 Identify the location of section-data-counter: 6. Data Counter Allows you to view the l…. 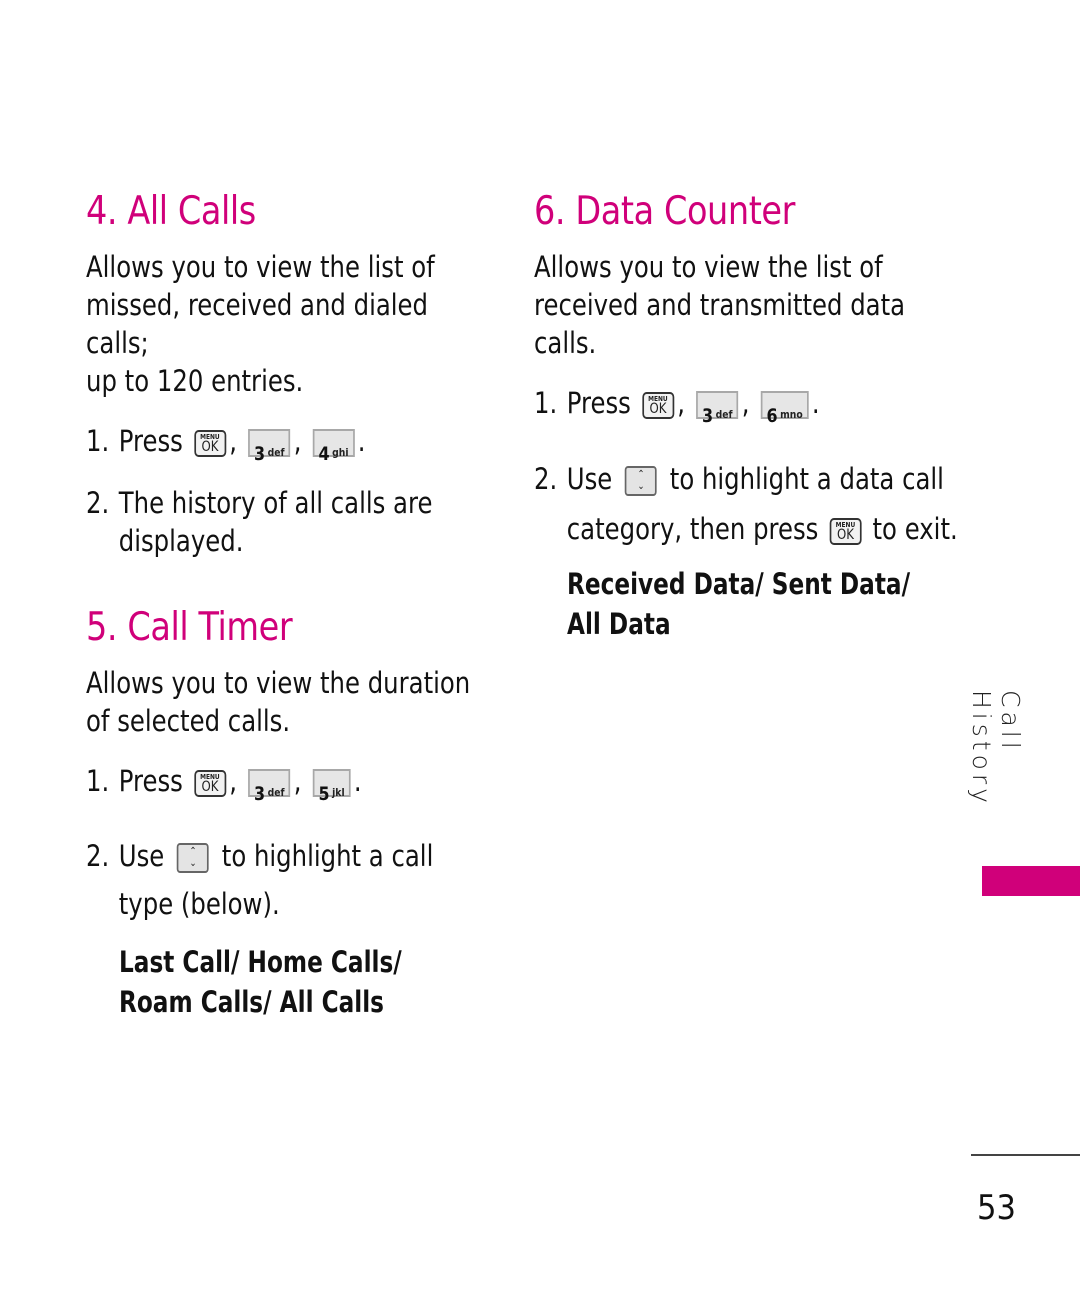
(746, 416).